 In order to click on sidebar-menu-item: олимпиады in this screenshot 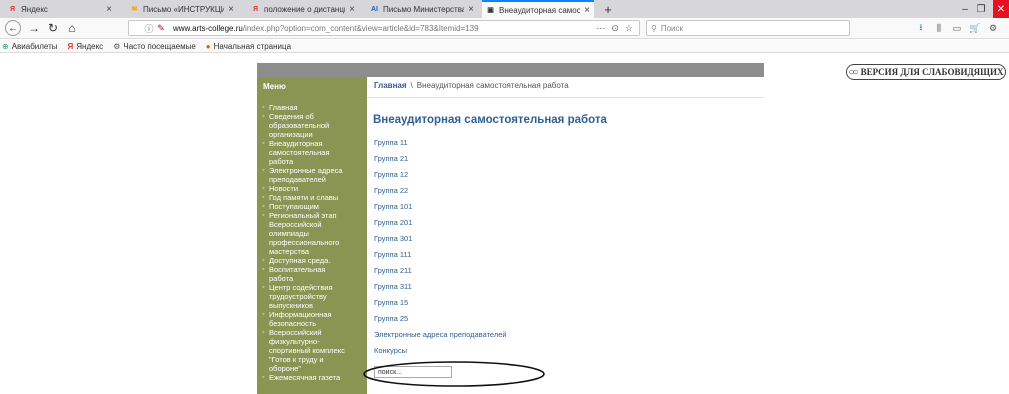, I will do `click(313, 233)`.